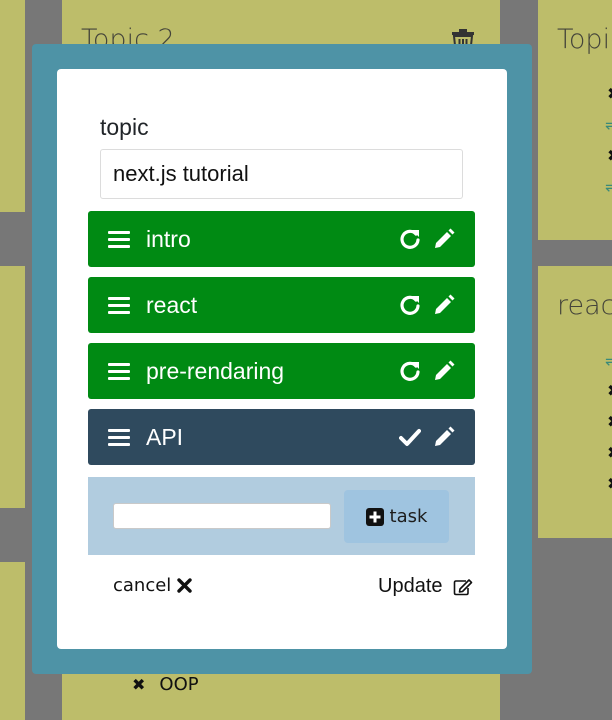 Image resolution: width=612 pixels, height=720 pixels. I want to click on card-title: Topic, so click(584, 39).